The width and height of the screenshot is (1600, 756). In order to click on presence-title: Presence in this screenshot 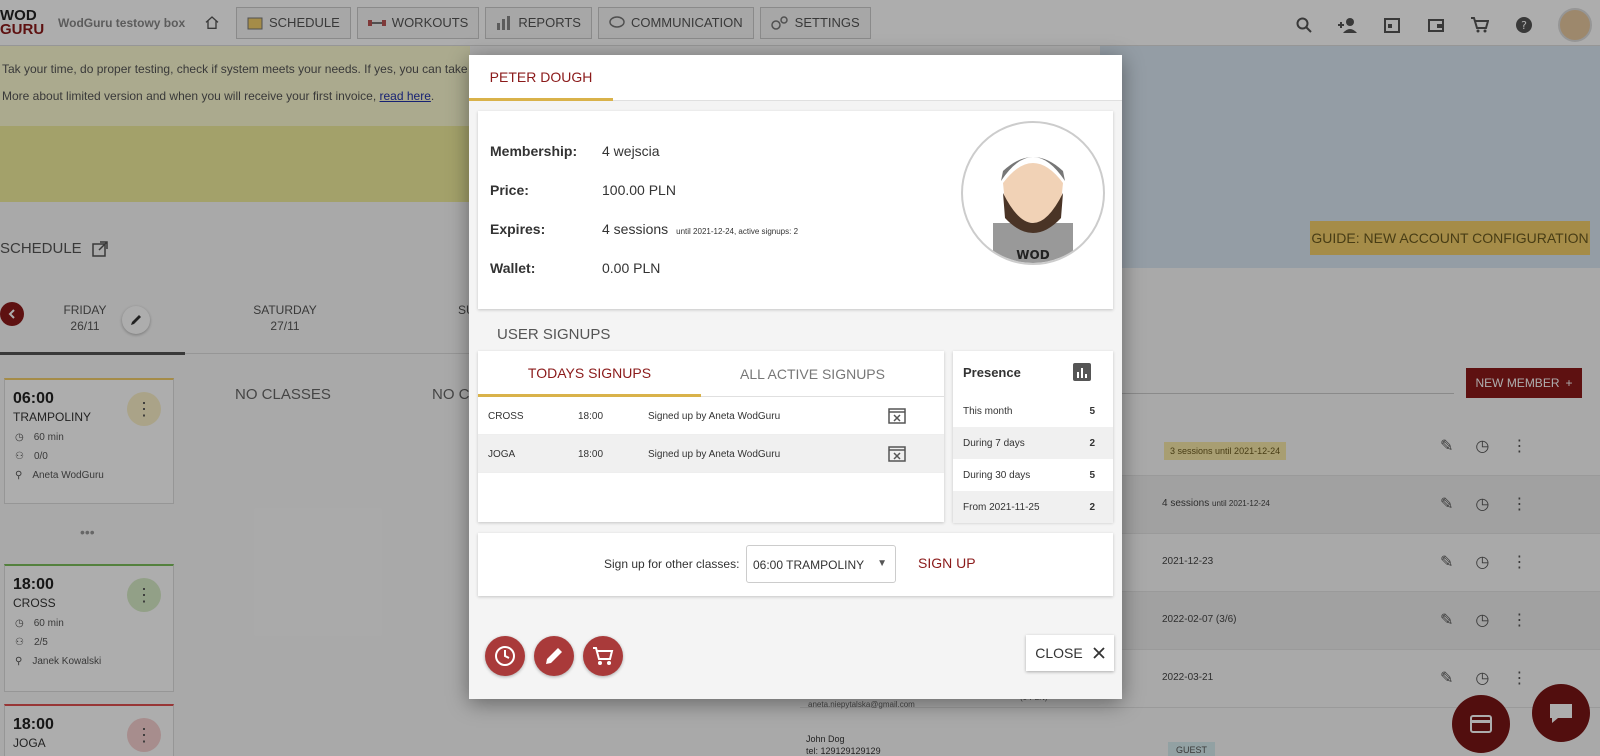, I will do `click(992, 372)`.